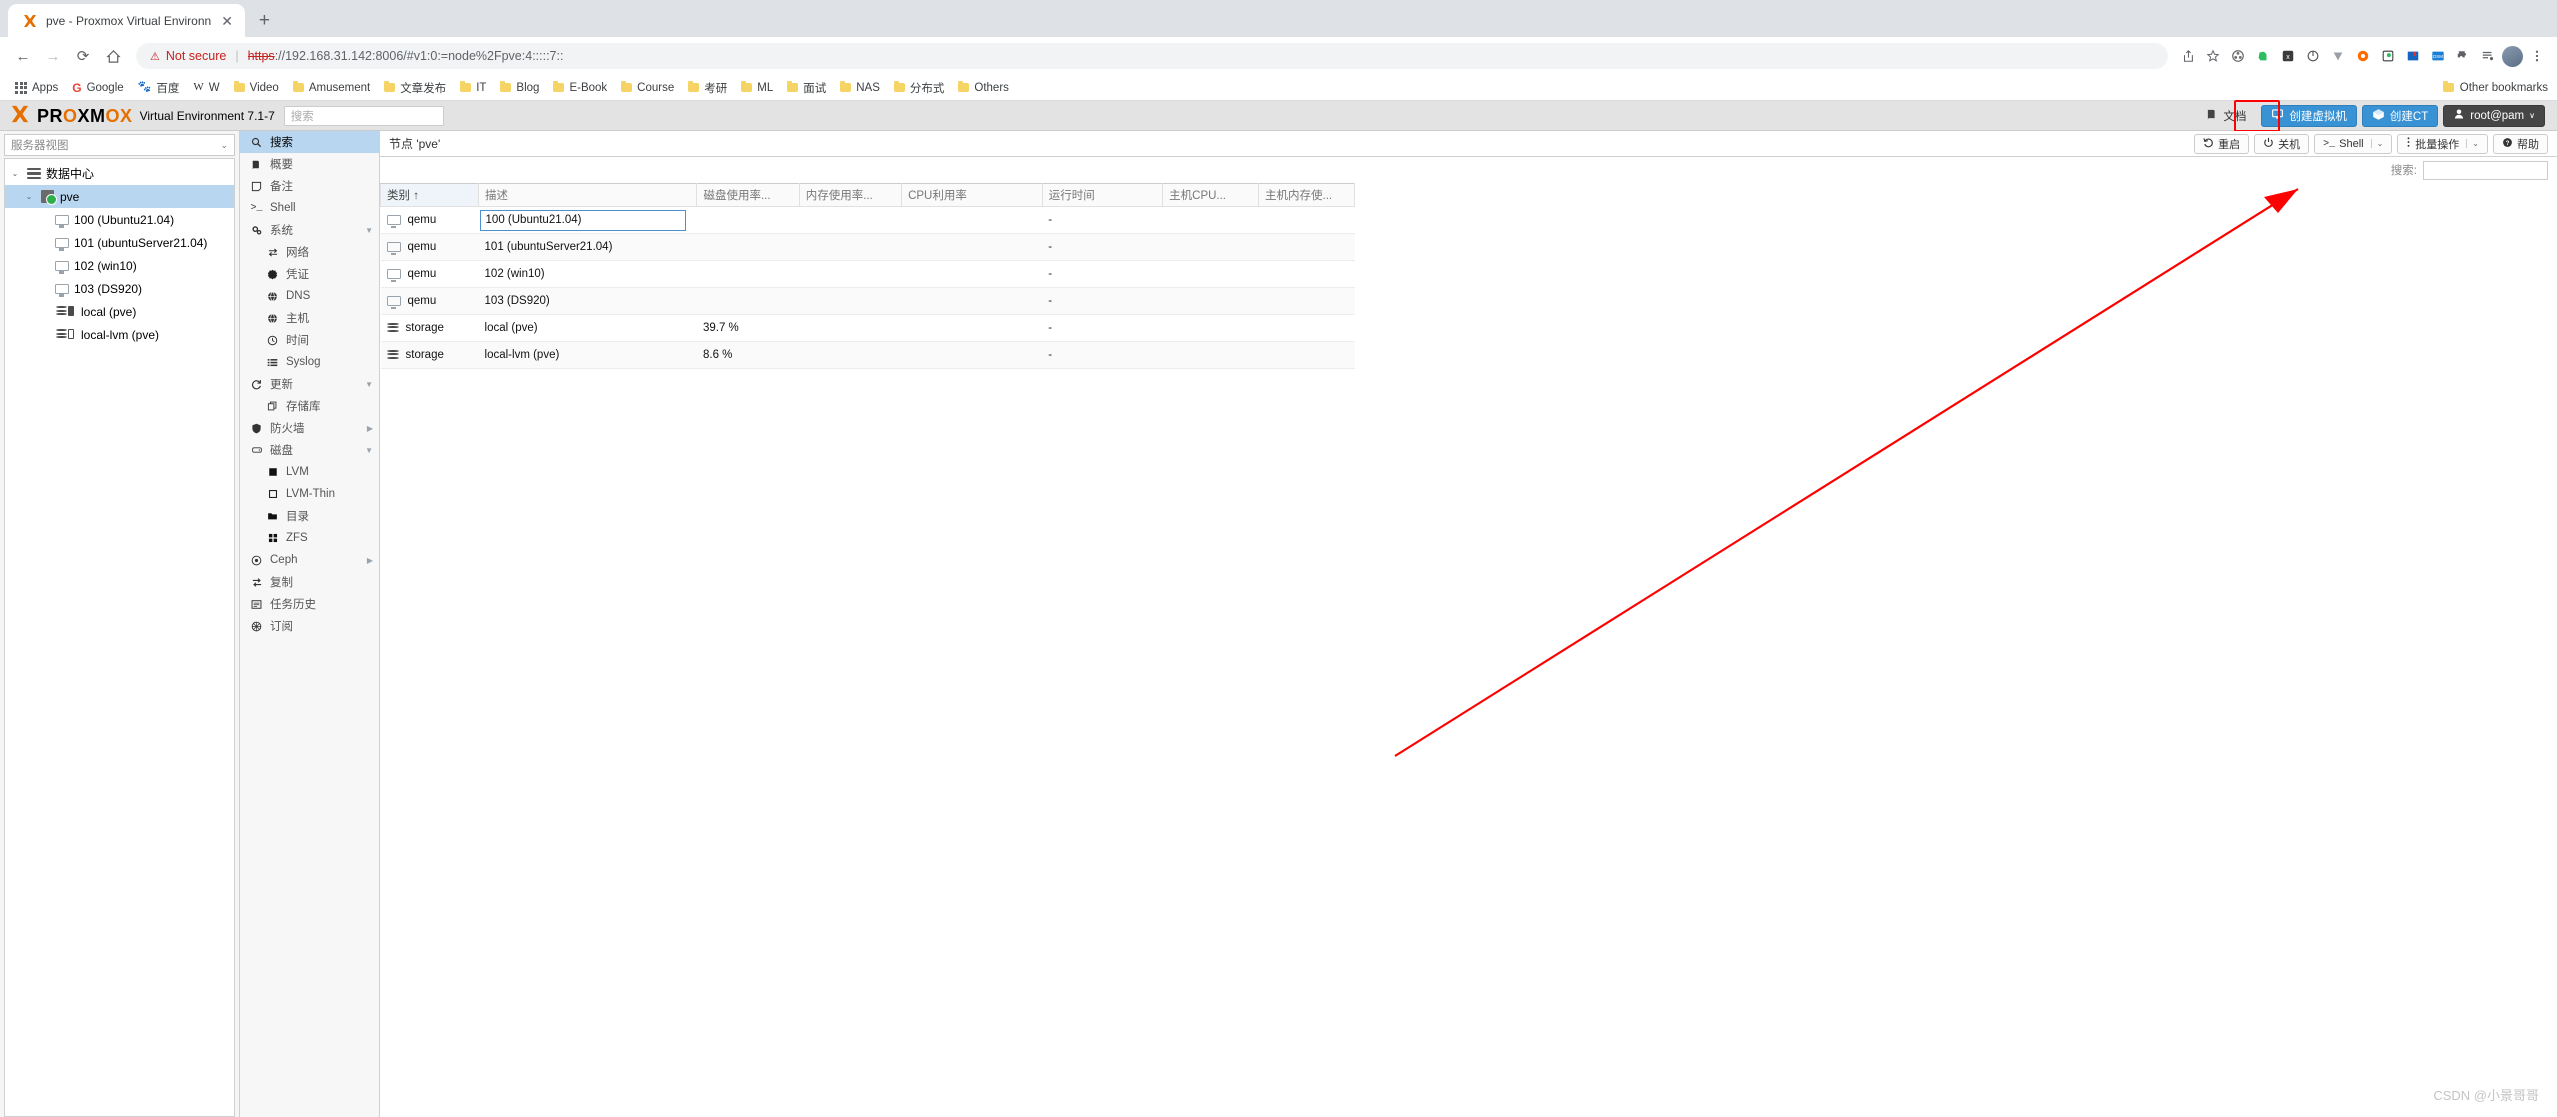  What do you see at coordinates (113, 56) in the screenshot?
I see `home-icon` at bounding box center [113, 56].